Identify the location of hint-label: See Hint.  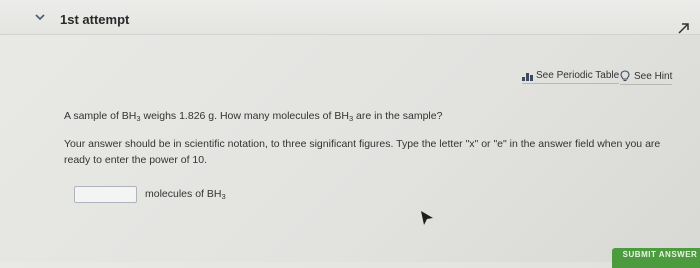
(653, 76).